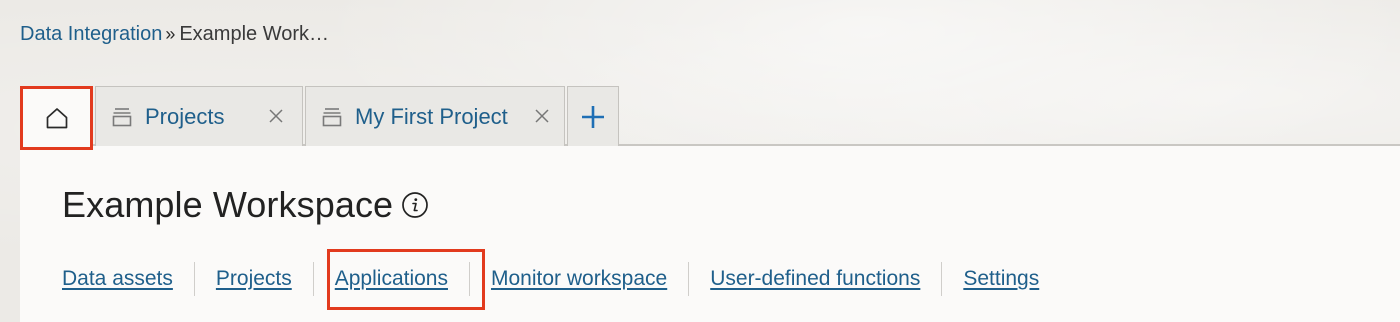 This screenshot has width=1400, height=322. I want to click on title-row: Example Workspace, so click(245, 205).